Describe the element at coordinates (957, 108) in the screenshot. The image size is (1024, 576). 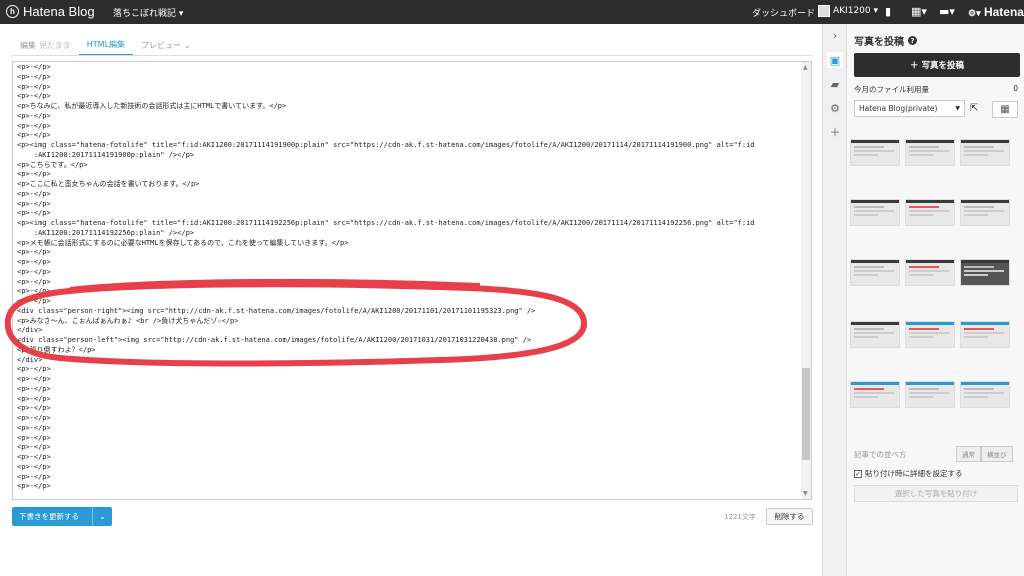
I see `caret-down-icon: ▼` at that location.